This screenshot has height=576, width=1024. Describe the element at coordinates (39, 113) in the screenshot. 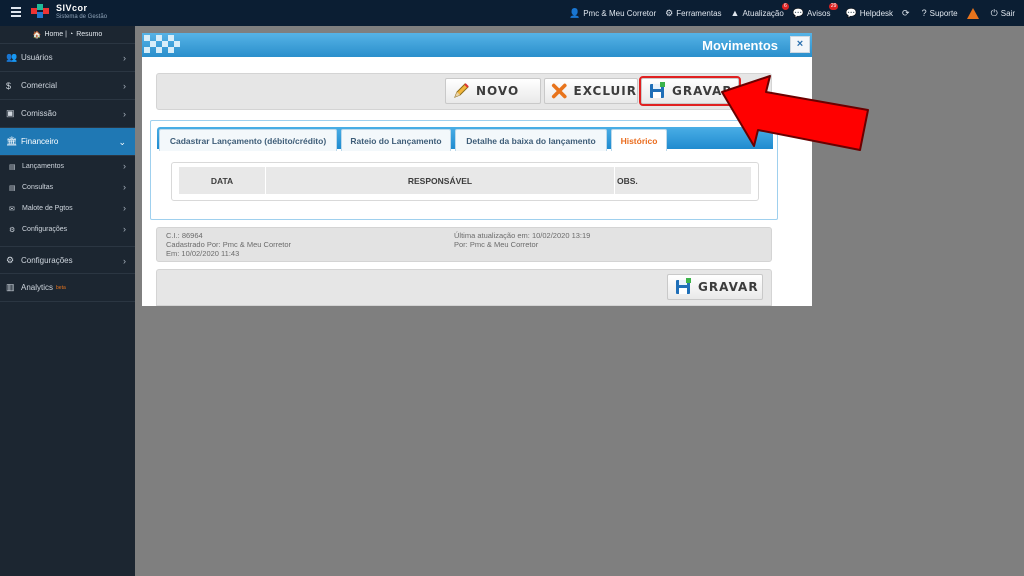

I see `sidebar-item-label: Comissão` at that location.